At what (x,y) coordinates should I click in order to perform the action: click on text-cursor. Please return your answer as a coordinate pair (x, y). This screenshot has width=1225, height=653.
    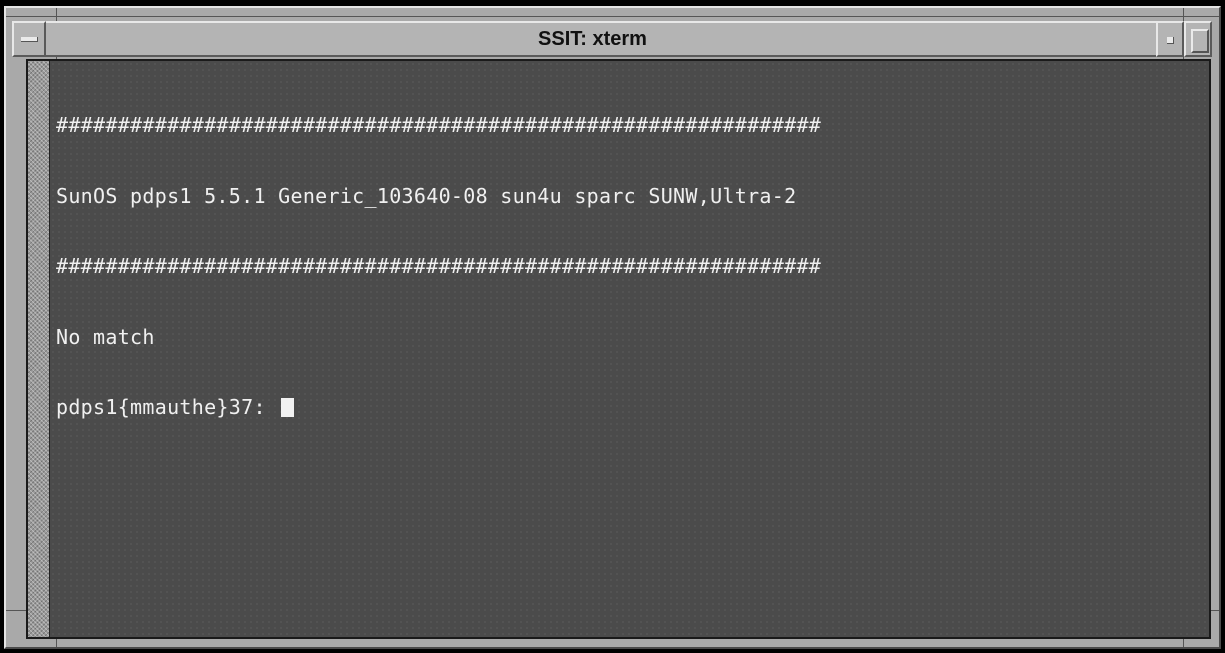
    Looking at the image, I should click on (288, 407).